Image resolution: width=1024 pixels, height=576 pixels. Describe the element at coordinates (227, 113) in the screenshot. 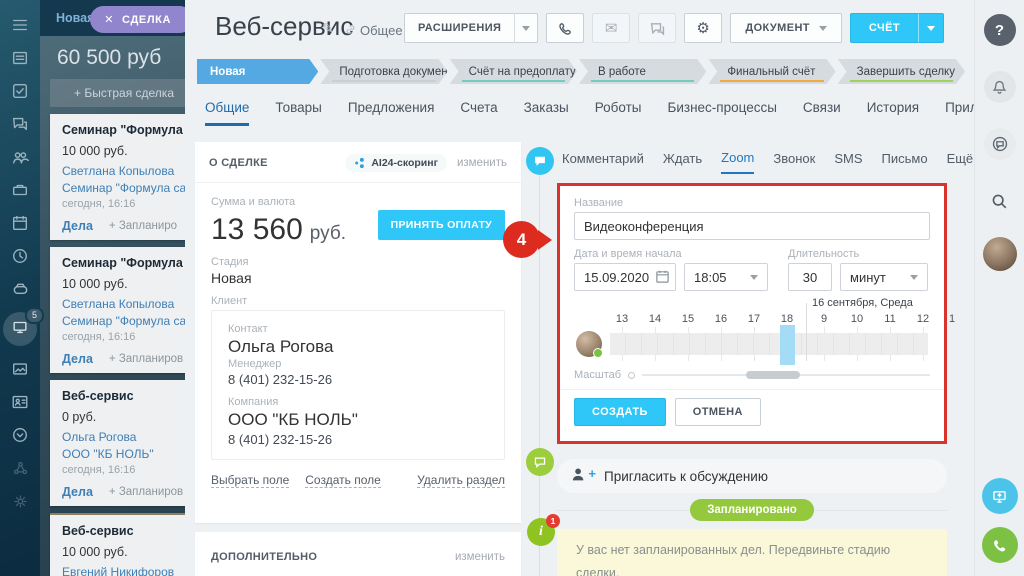

I see `tab-general: Общие` at that location.